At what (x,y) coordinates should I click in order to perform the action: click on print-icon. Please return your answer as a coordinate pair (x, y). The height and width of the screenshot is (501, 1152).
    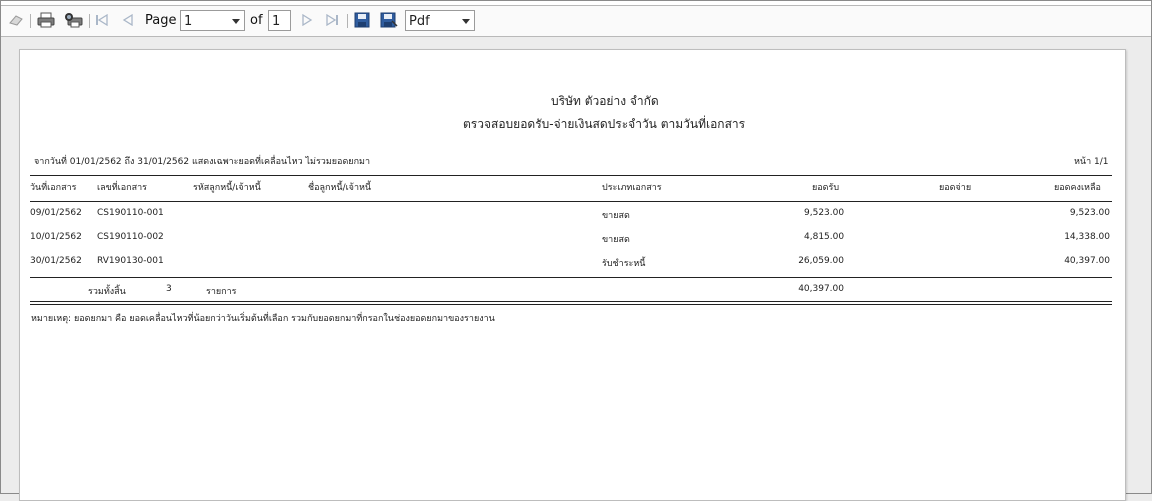
    Looking at the image, I should click on (46, 20).